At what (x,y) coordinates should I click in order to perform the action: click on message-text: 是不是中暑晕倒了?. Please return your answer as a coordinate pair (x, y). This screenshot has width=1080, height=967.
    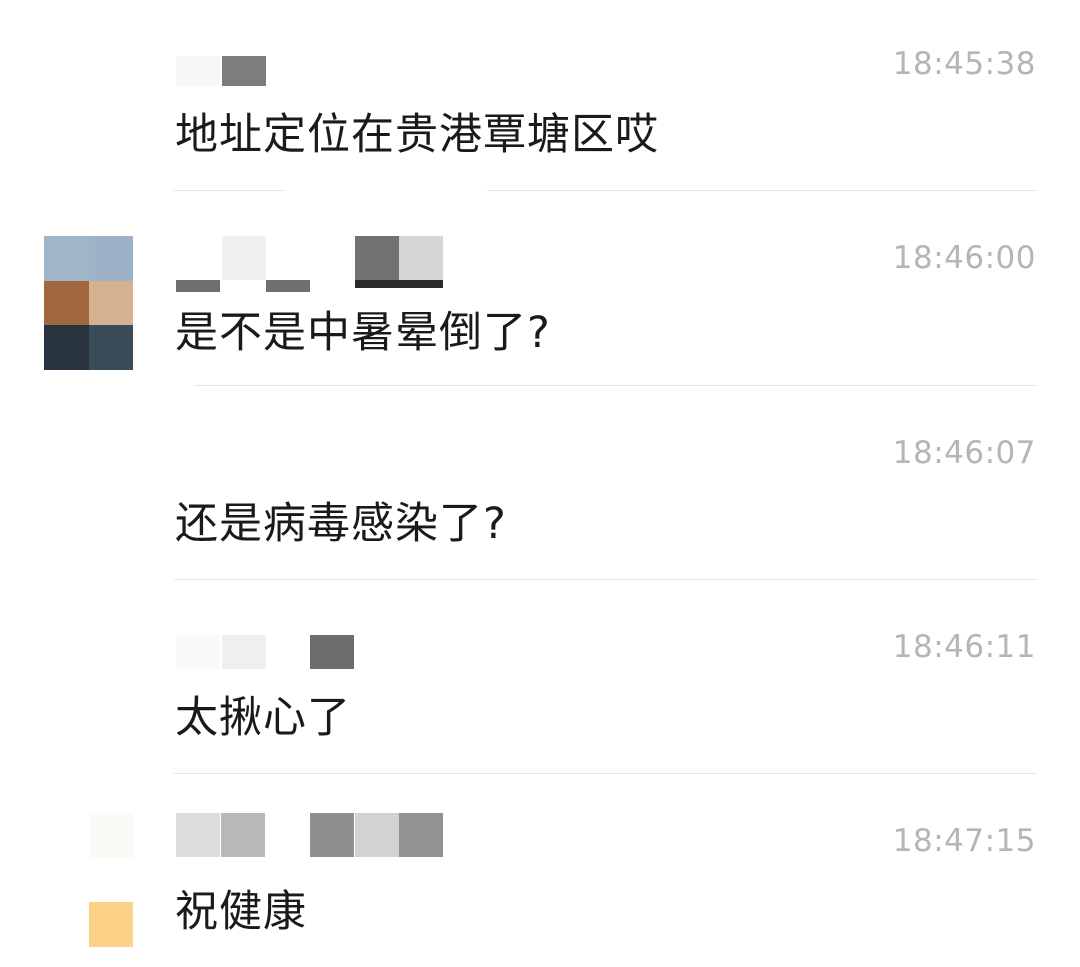
    Looking at the image, I should click on (363, 333).